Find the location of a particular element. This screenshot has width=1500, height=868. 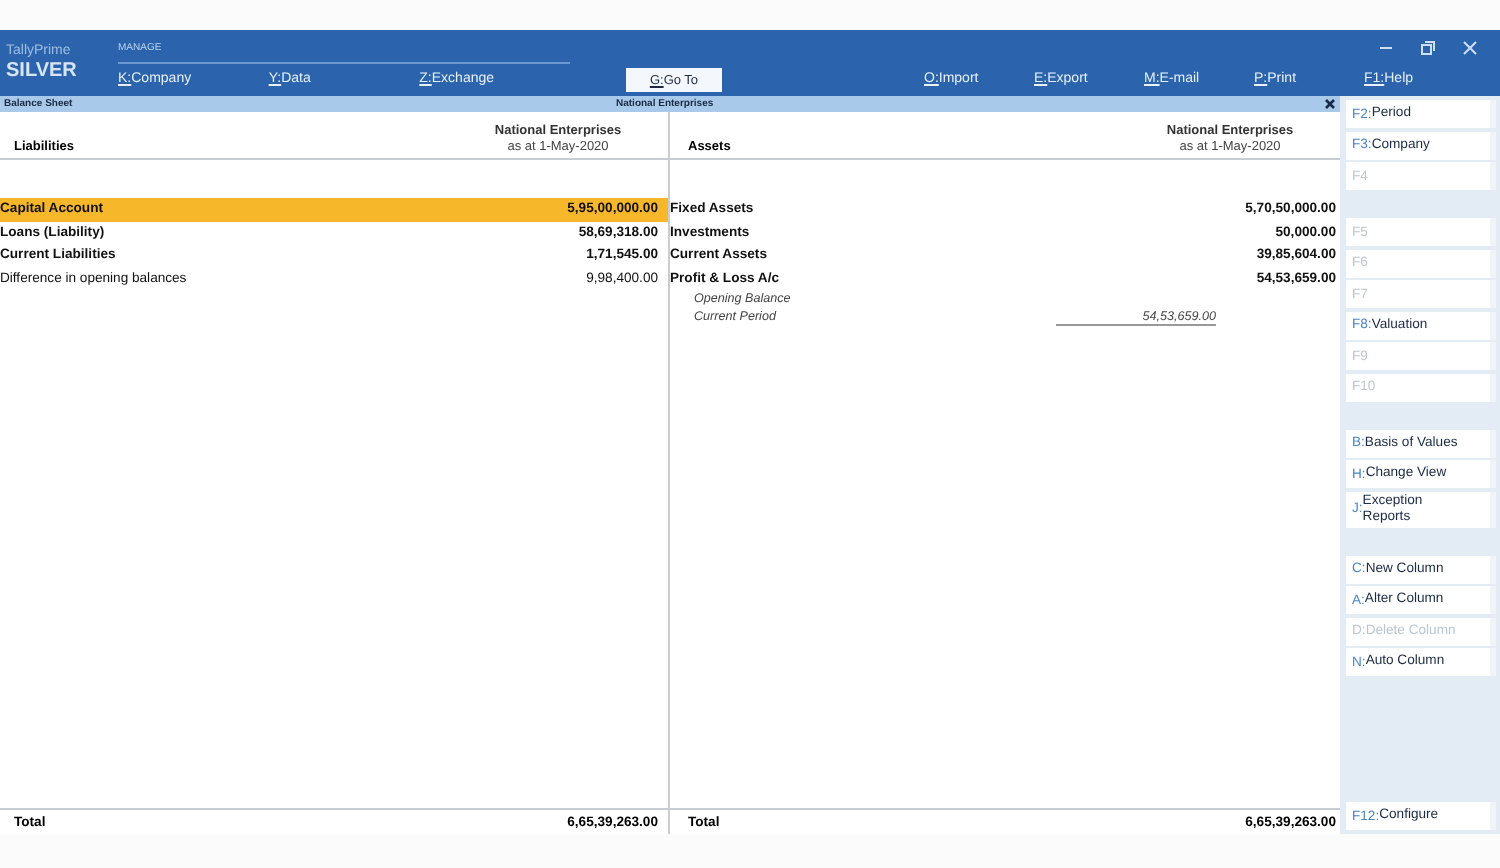

restore-icon is located at coordinates (1428, 48).